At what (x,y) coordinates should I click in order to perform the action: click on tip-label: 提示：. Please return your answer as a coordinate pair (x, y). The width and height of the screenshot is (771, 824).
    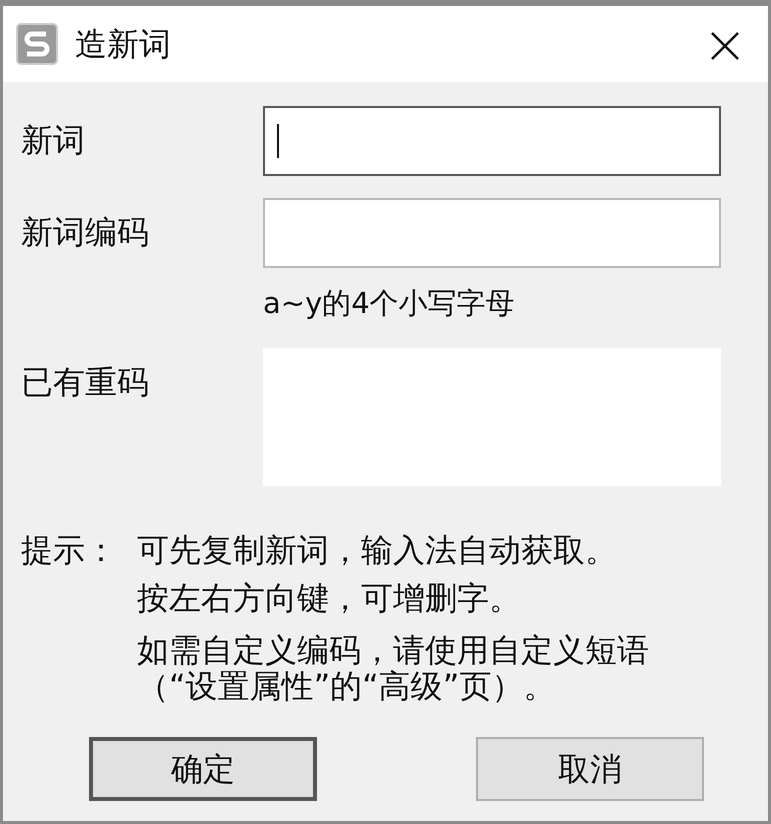
    Looking at the image, I should click on (69, 550).